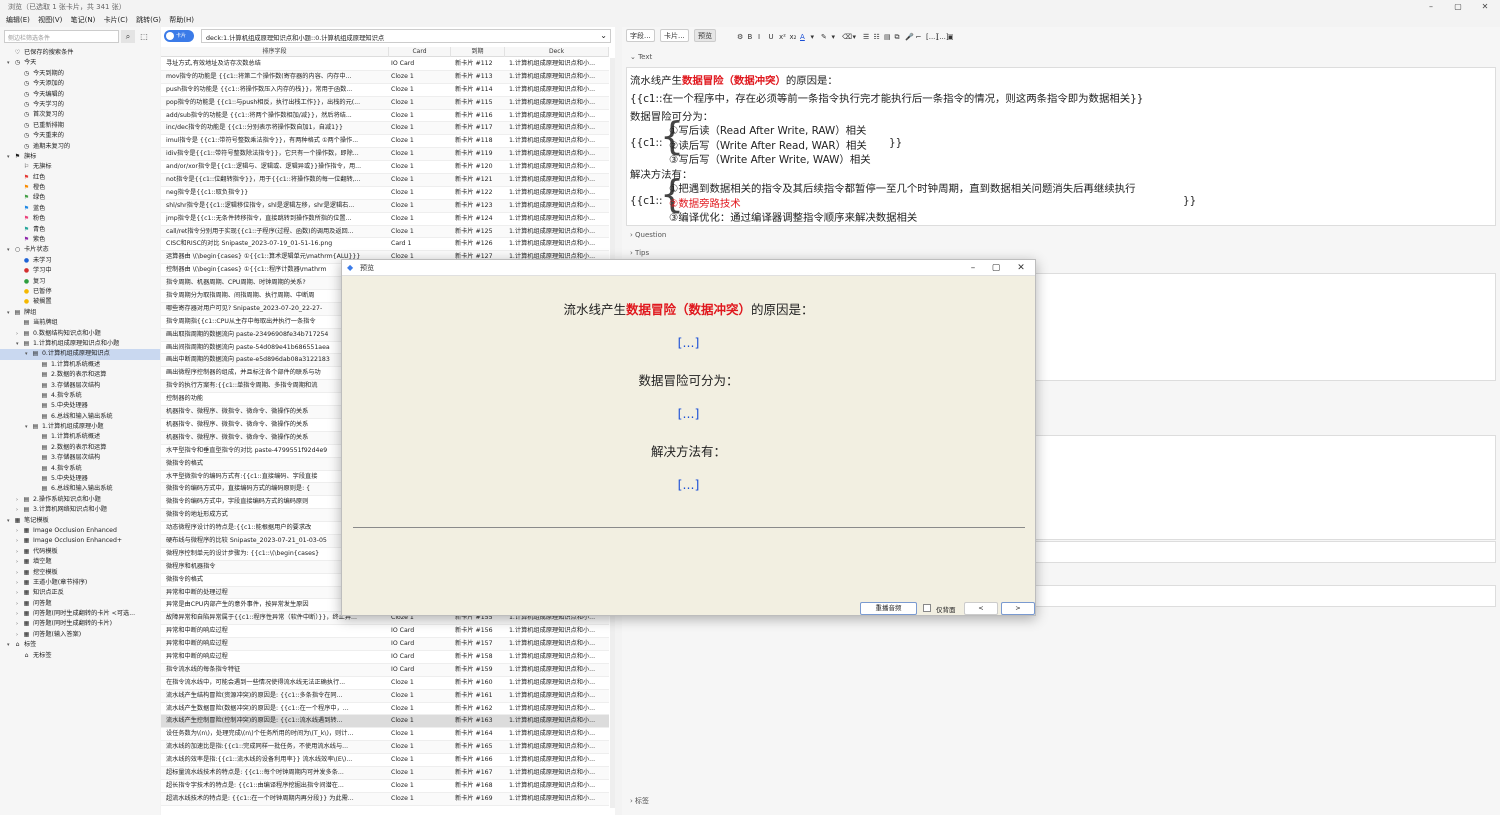 The width and height of the screenshot is (1500, 815). I want to click on preview-maximize-button: ▢, so click(996, 268).